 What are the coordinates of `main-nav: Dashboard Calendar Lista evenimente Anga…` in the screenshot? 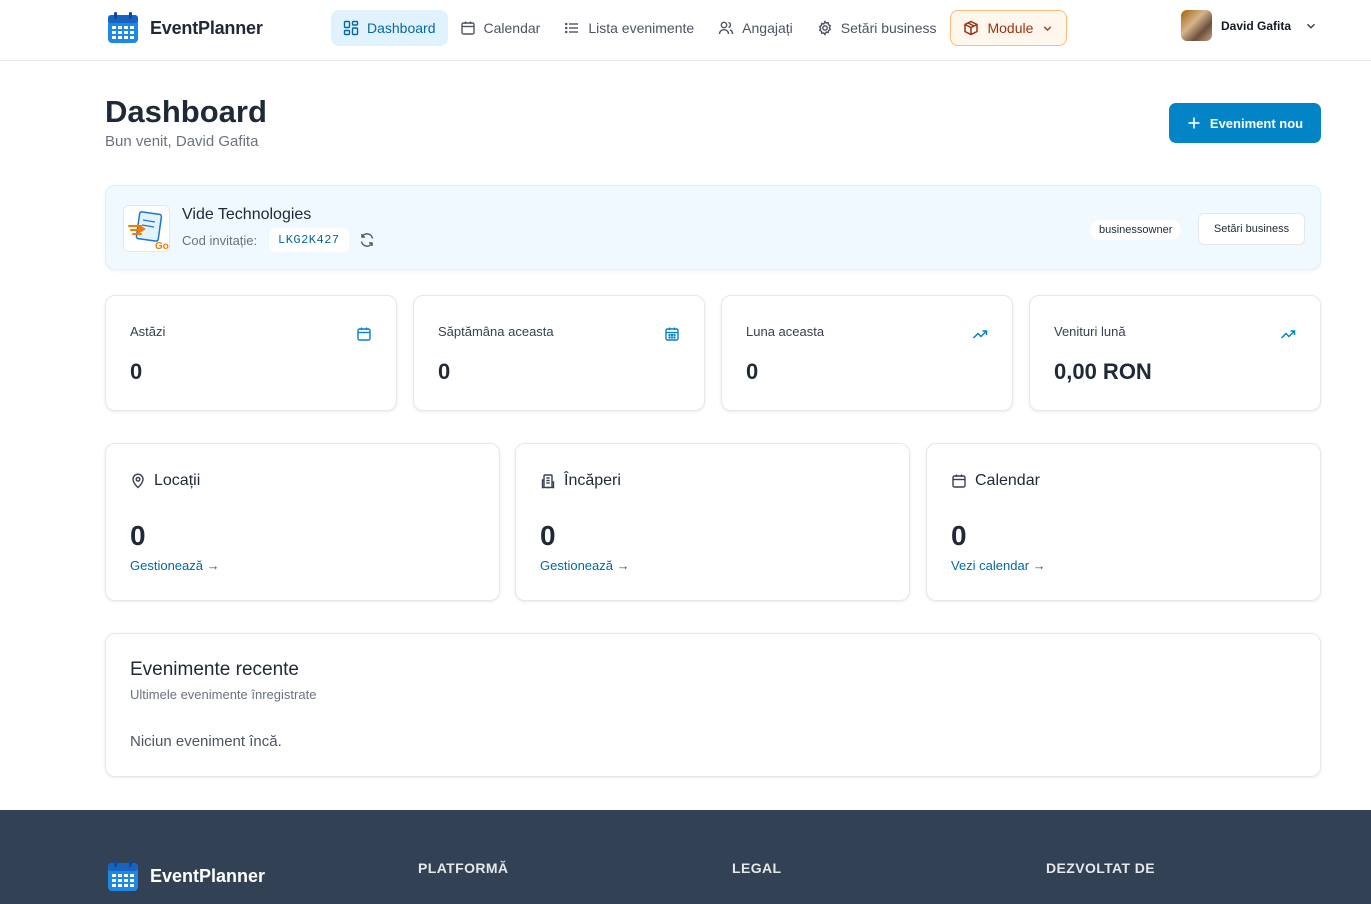 It's located at (699, 28).